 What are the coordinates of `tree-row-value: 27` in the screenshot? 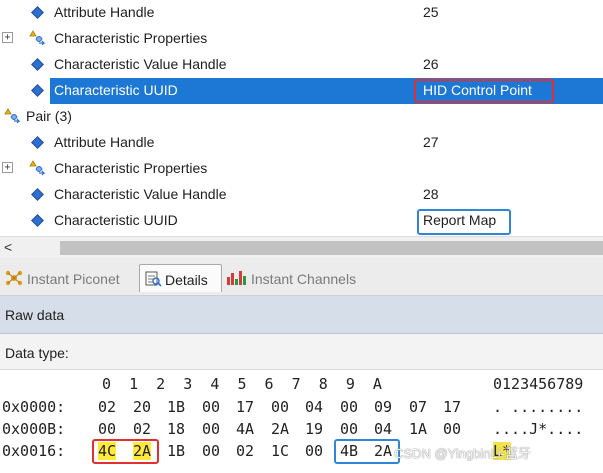 It's located at (431, 142).